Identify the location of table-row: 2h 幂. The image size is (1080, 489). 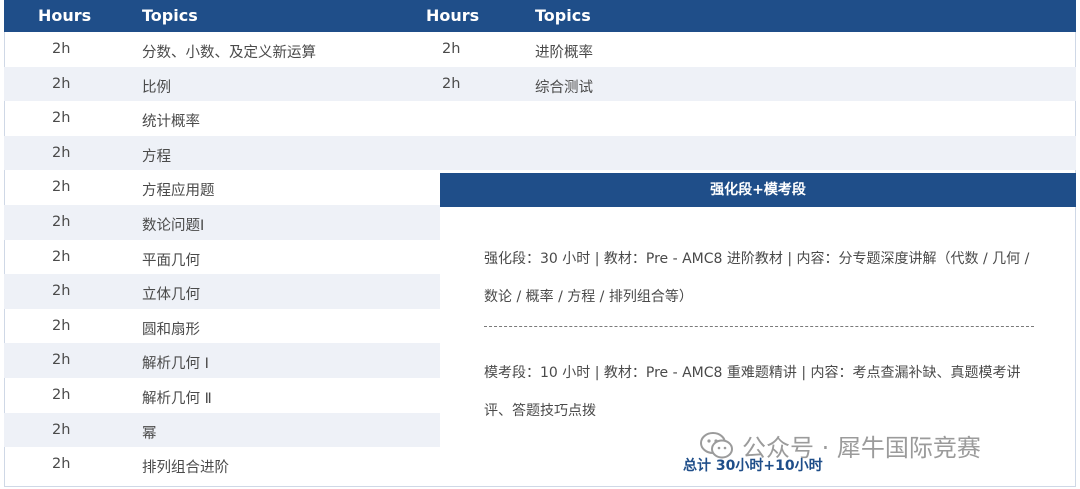
(222, 430).